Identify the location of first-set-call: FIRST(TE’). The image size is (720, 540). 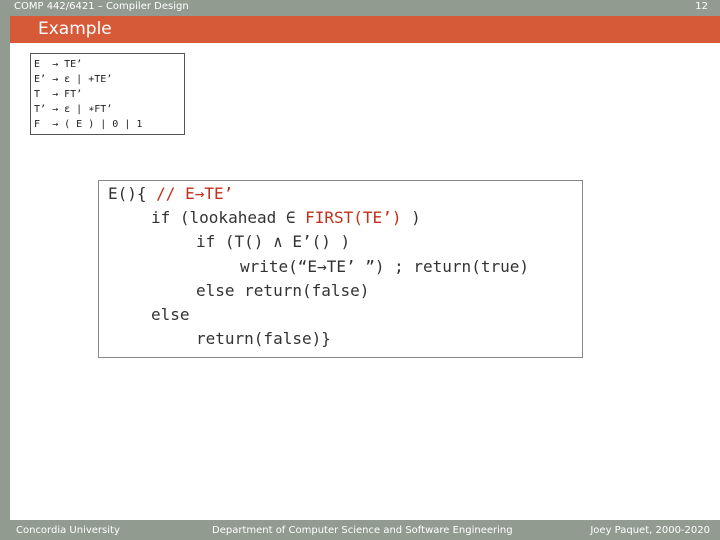
(358, 218).